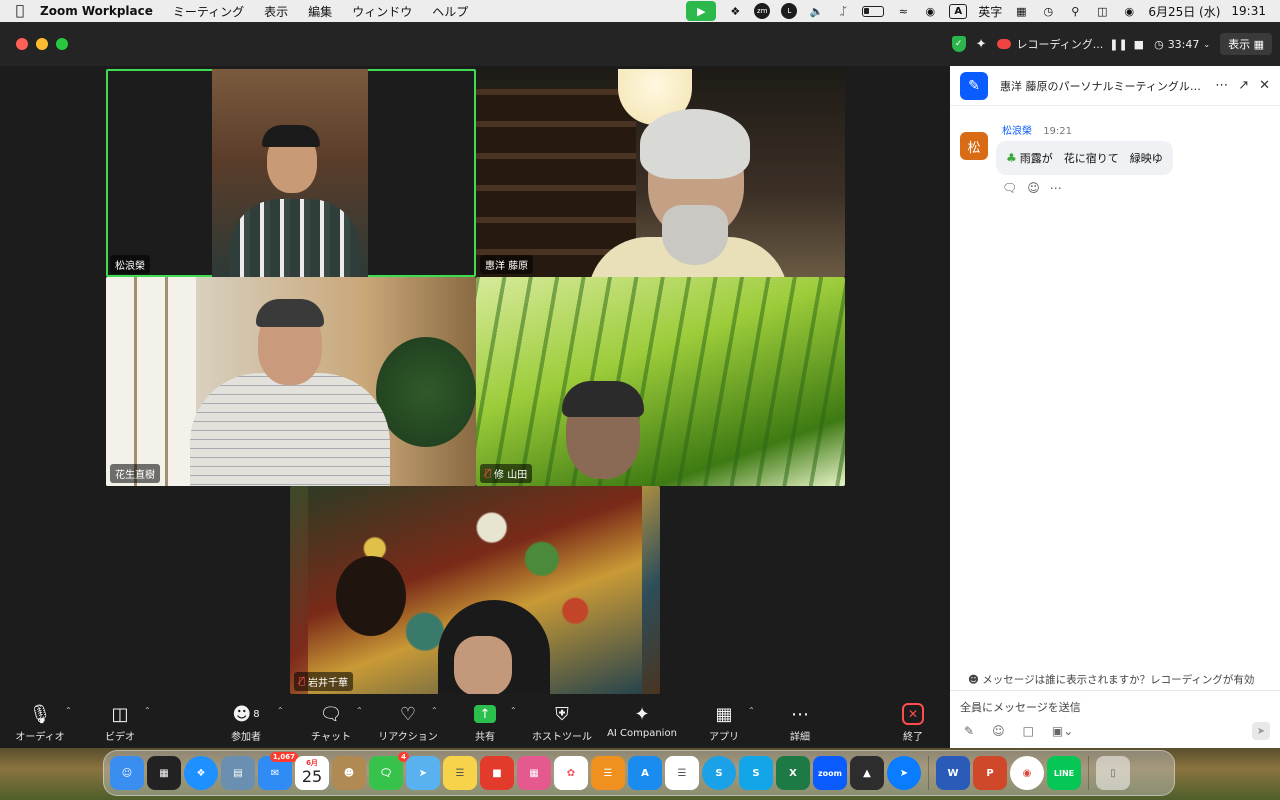 The image size is (1280, 800). I want to click on add-reaction-icon: ☺, so click(1033, 188).